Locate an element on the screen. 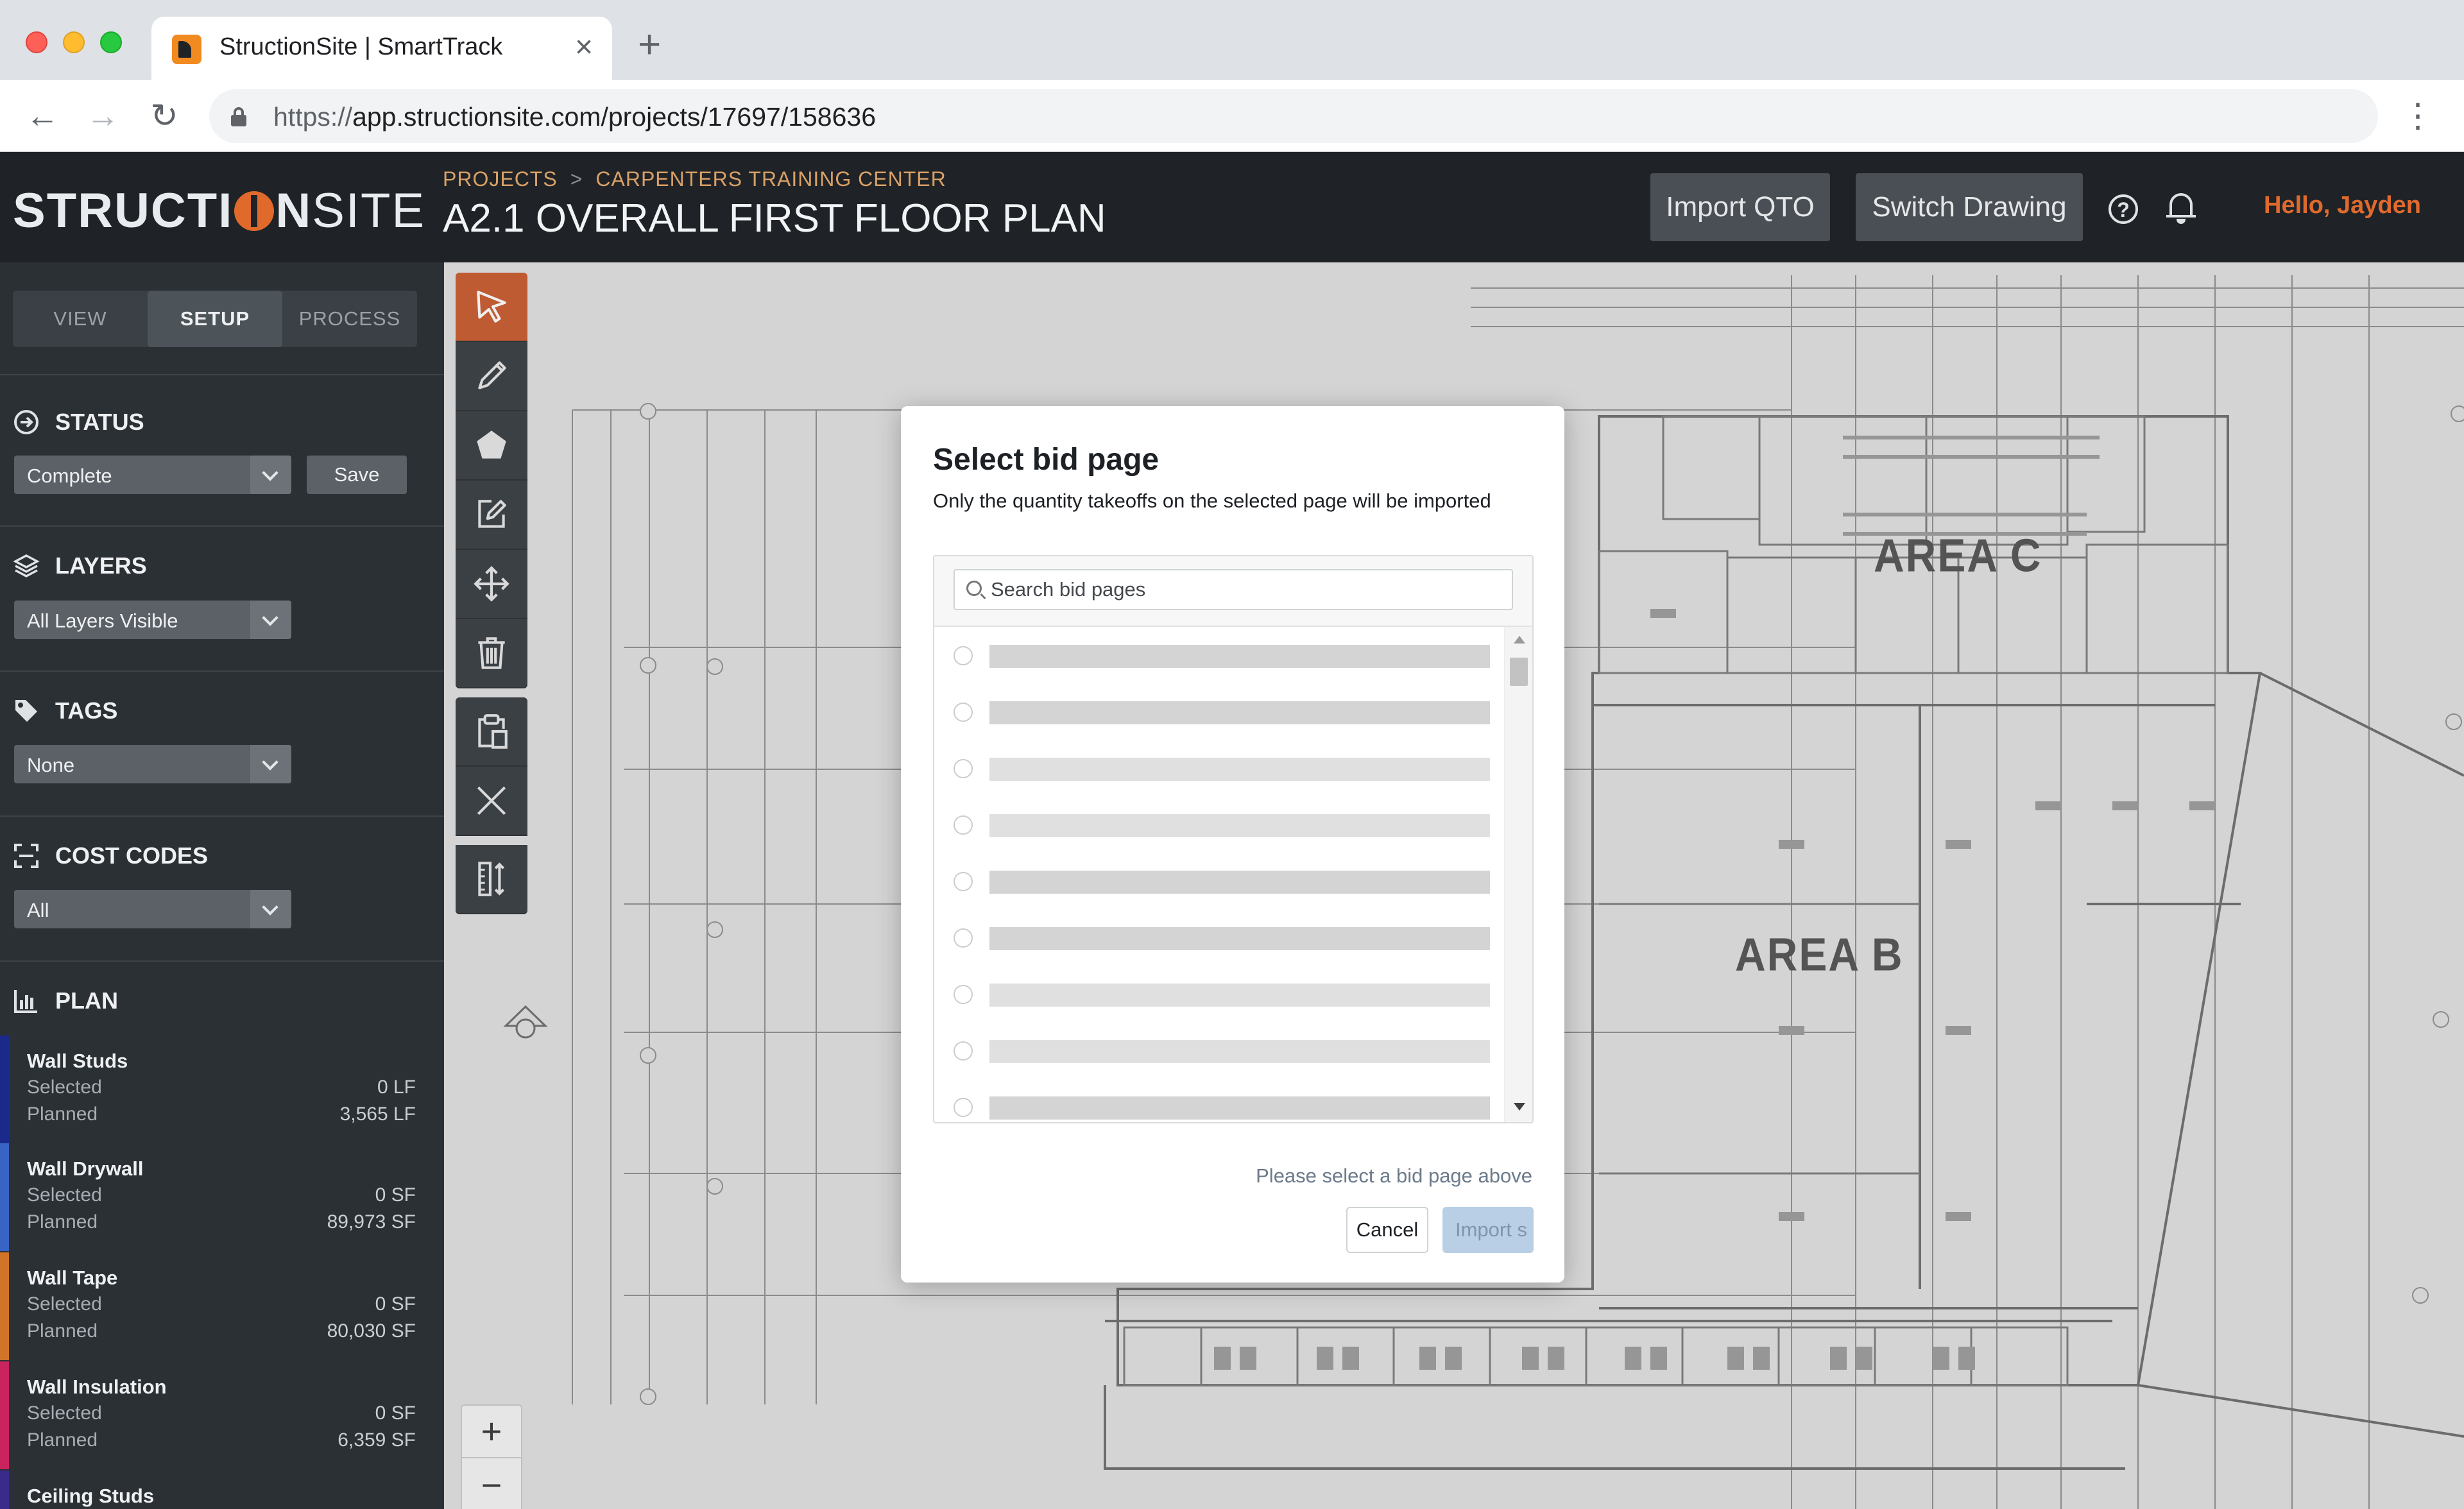 The width and height of the screenshot is (2464, 1509). user-greeting: Hello, Jayden is located at coordinates (2342, 205).